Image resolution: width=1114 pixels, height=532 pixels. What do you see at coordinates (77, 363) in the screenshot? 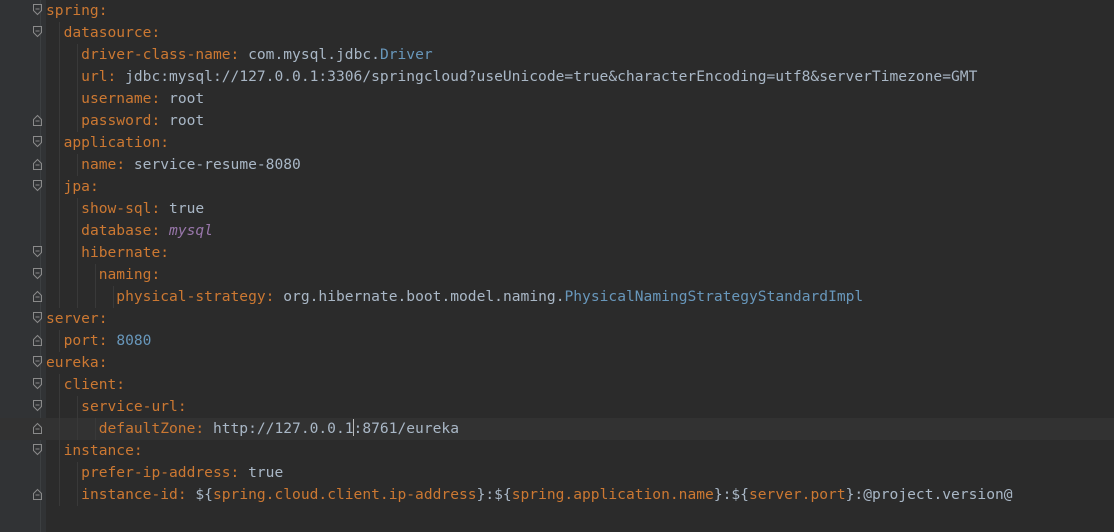
I see `code-text: eureka:` at bounding box center [77, 363].